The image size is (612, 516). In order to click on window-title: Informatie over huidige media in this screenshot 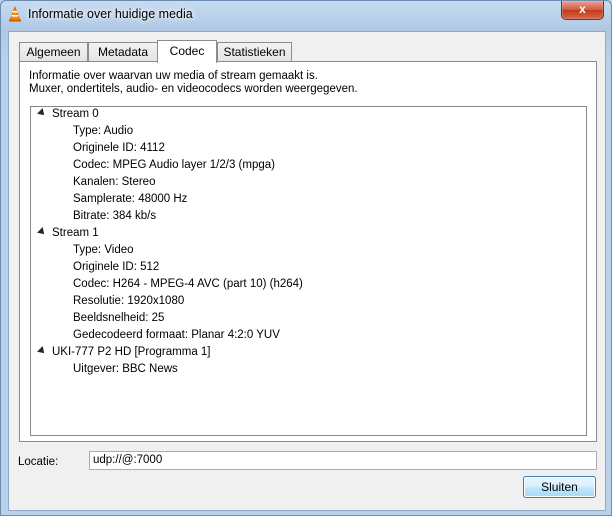, I will do `click(110, 14)`.